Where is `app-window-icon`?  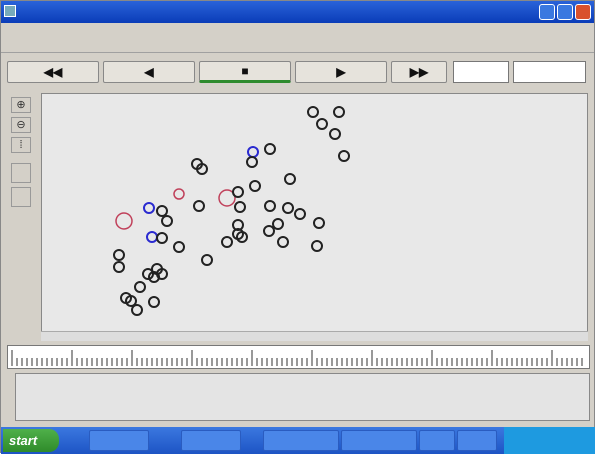 app-window-icon is located at coordinates (10, 11).